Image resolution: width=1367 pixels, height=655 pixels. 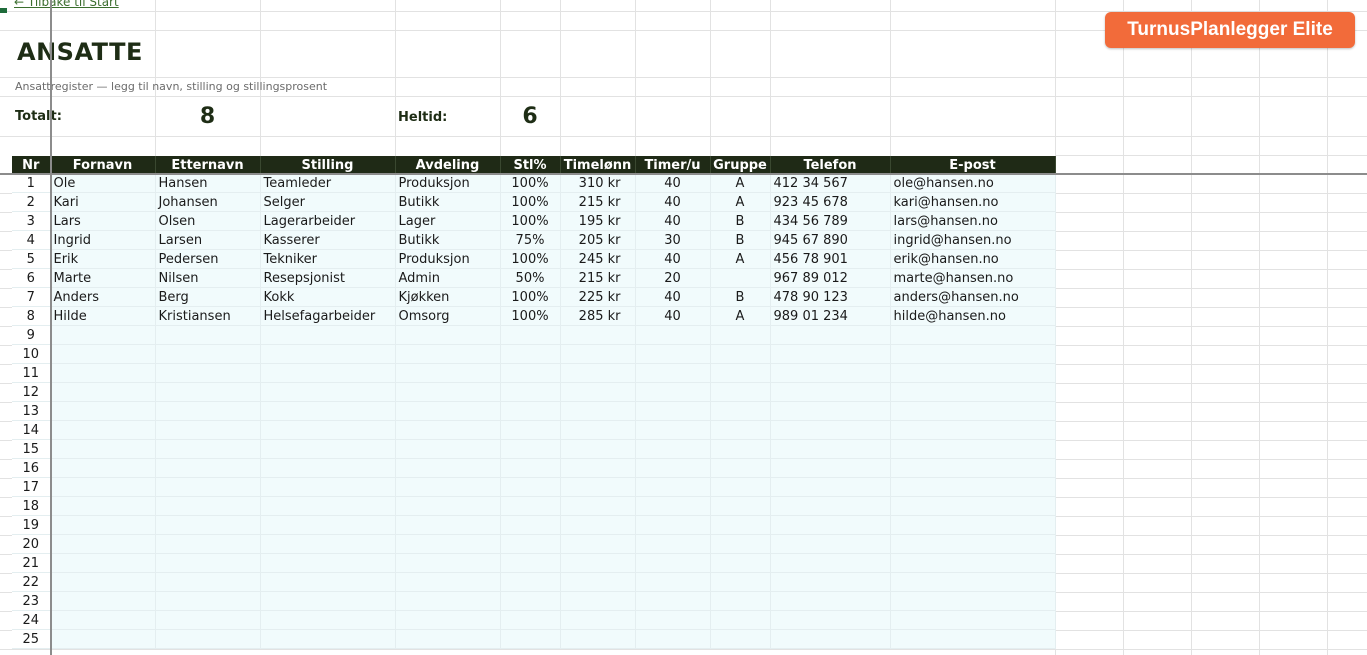 I want to click on cell-timelonn: 310 kr, so click(x=598, y=183).